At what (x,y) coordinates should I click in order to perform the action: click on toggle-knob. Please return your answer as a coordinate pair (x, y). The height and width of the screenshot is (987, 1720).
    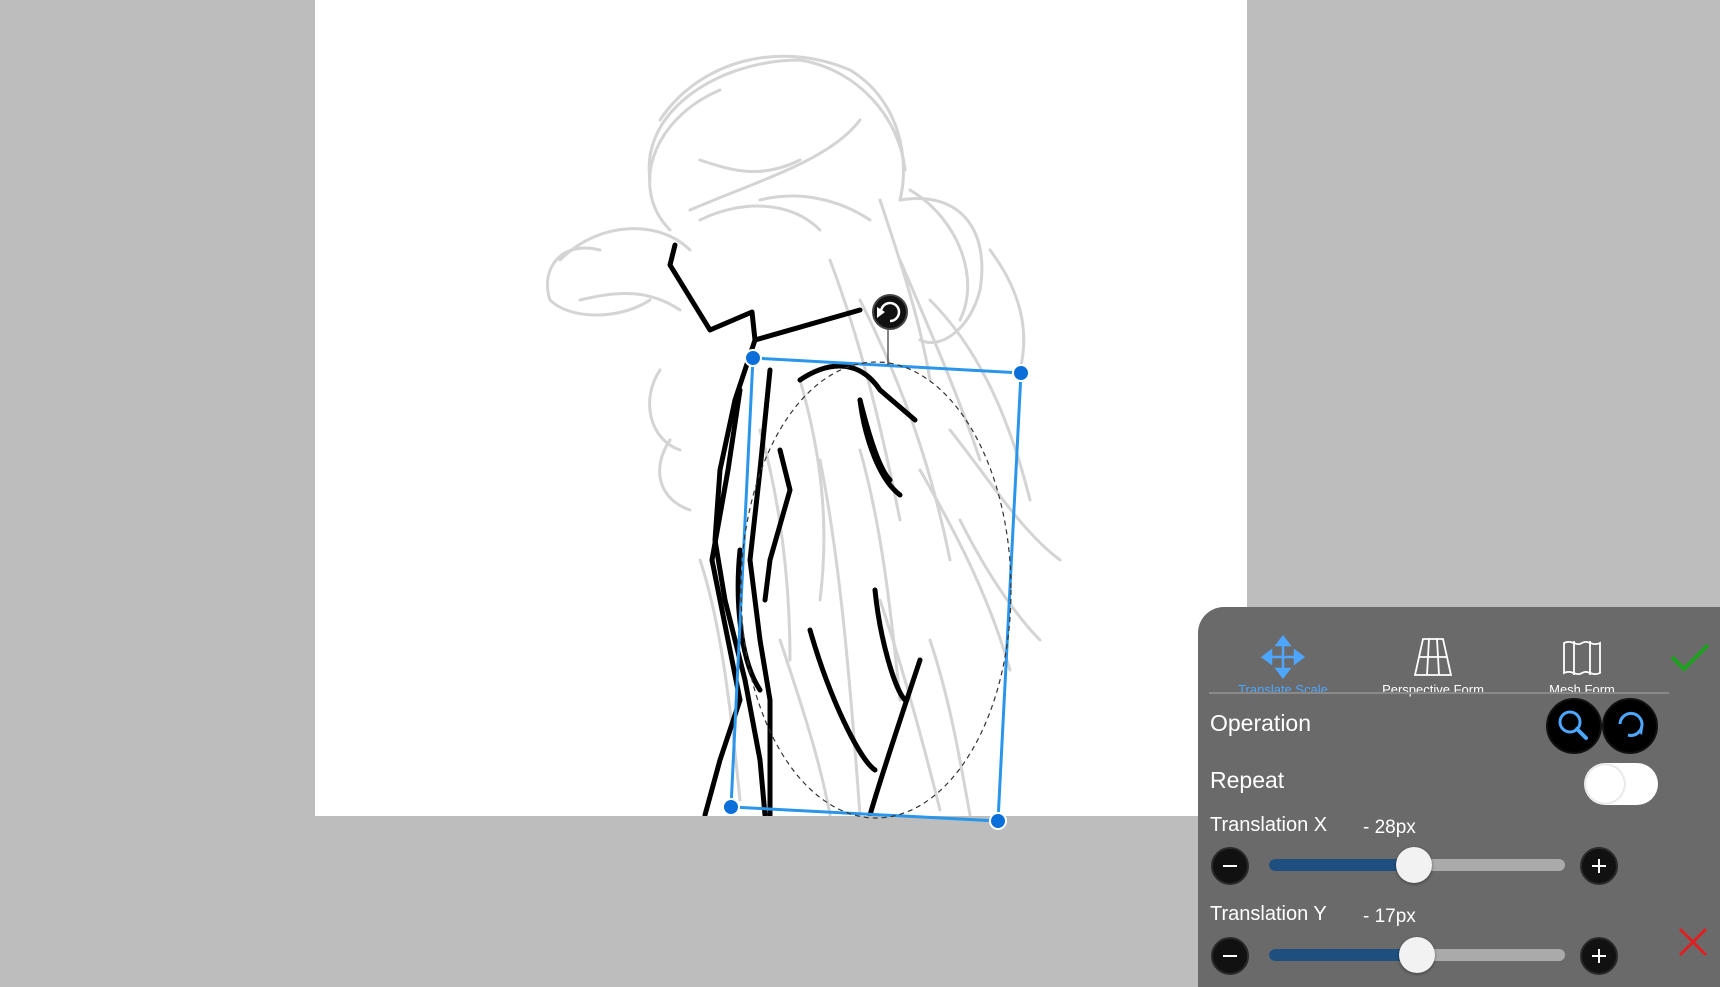
    Looking at the image, I should click on (1605, 784).